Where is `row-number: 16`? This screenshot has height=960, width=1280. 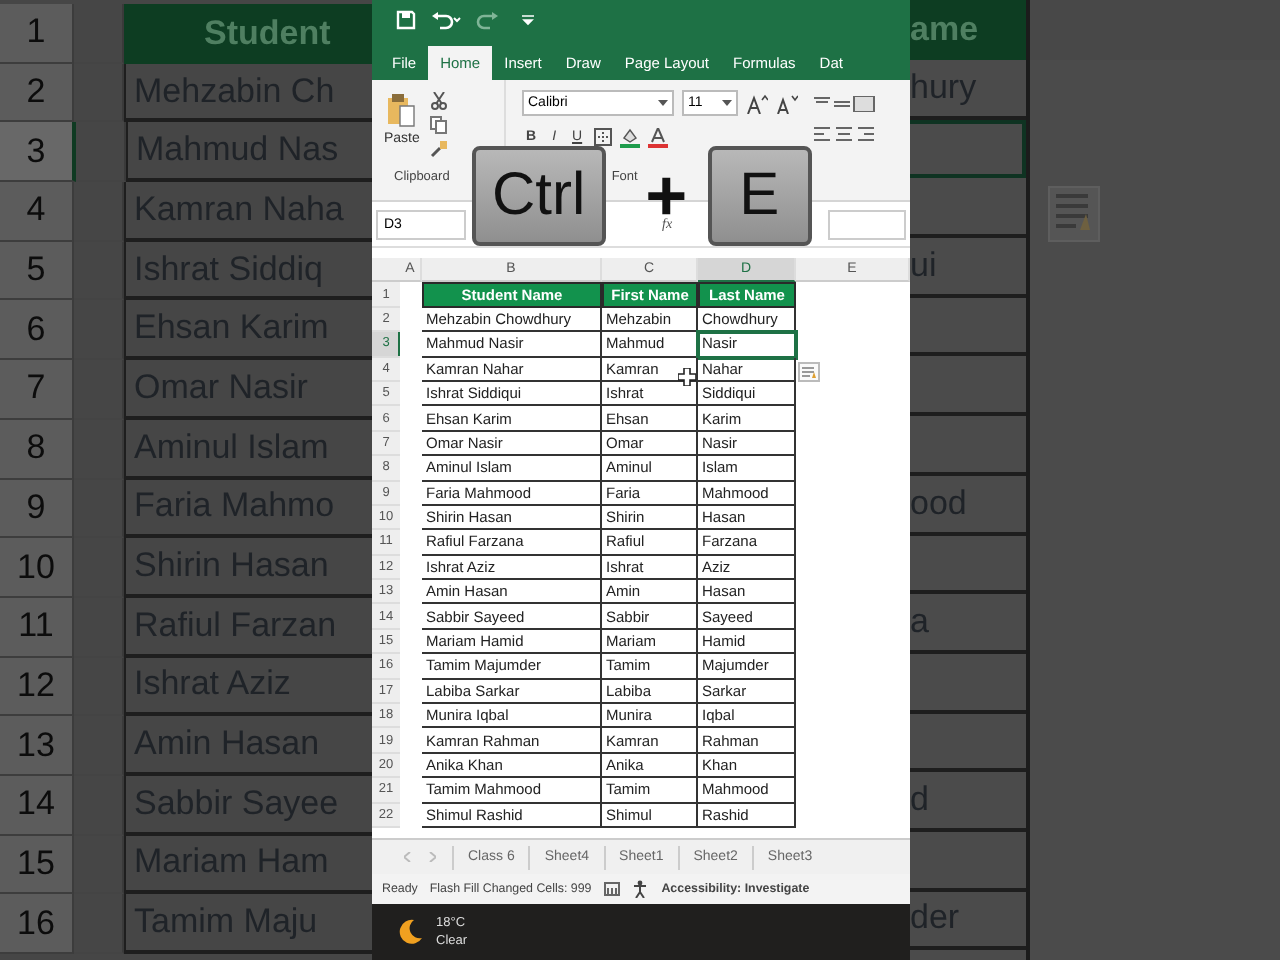
row-number: 16 is located at coordinates (37, 924).